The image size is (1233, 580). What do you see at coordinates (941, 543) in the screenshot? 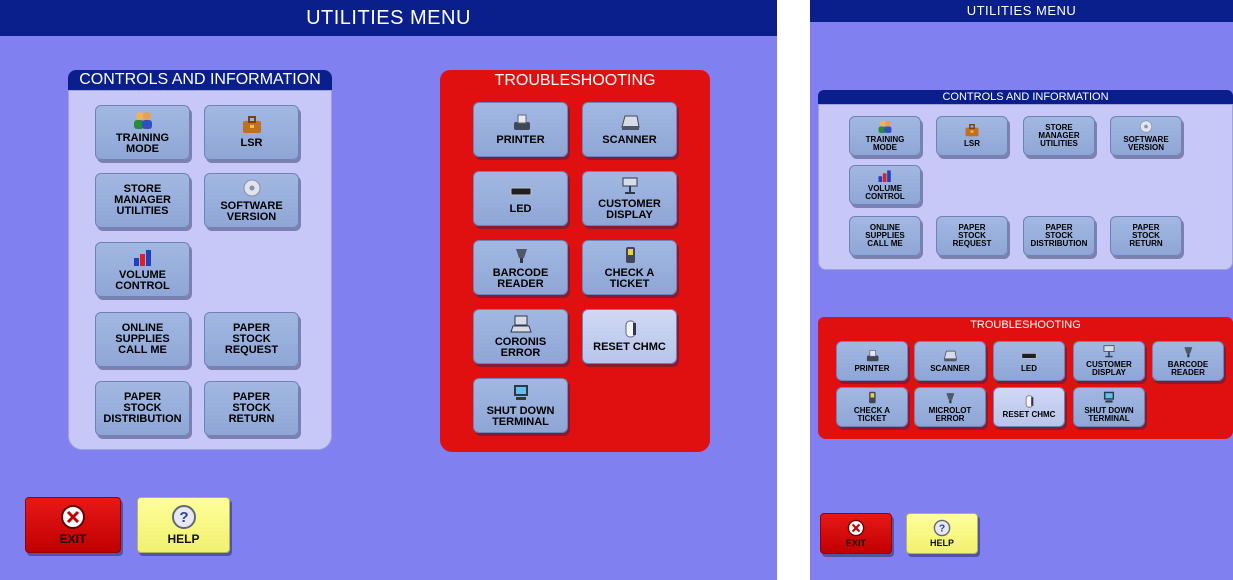
I see `help-label: HELP` at bounding box center [941, 543].